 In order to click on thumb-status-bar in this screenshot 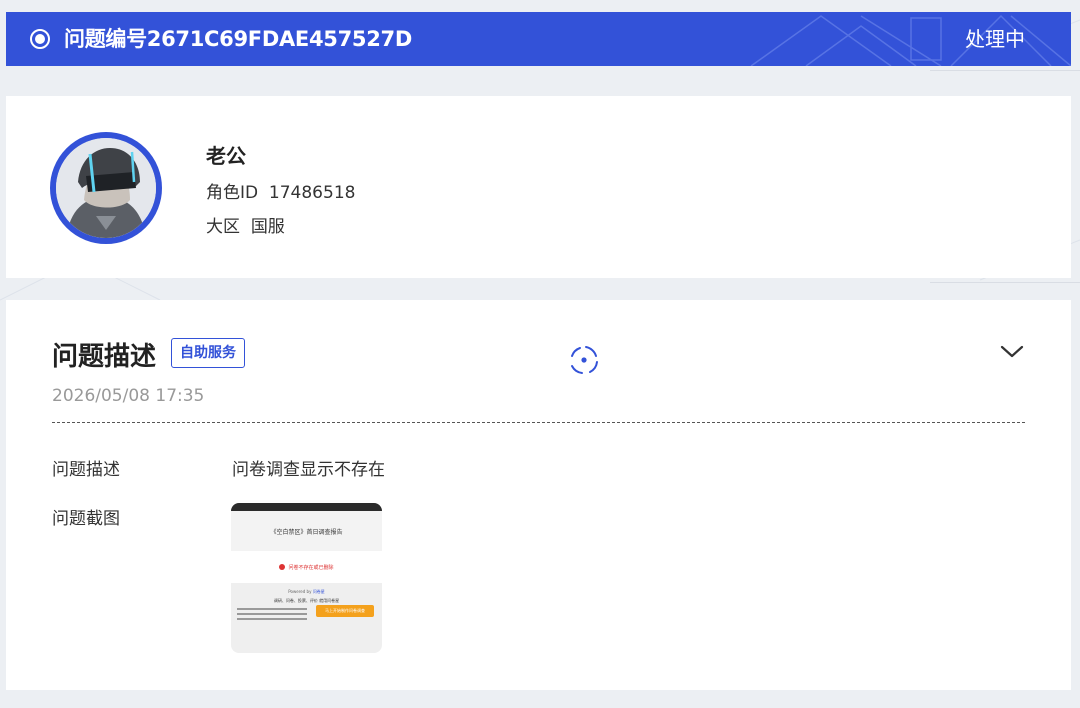, I will do `click(306, 507)`.